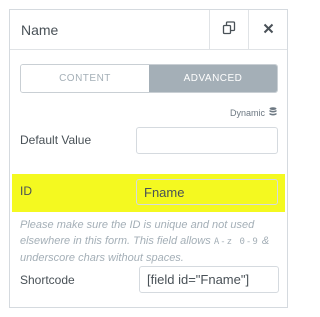 The height and width of the screenshot is (317, 320). Describe the element at coordinates (148, 30) in the screenshot. I see `panel-header: Name` at that location.